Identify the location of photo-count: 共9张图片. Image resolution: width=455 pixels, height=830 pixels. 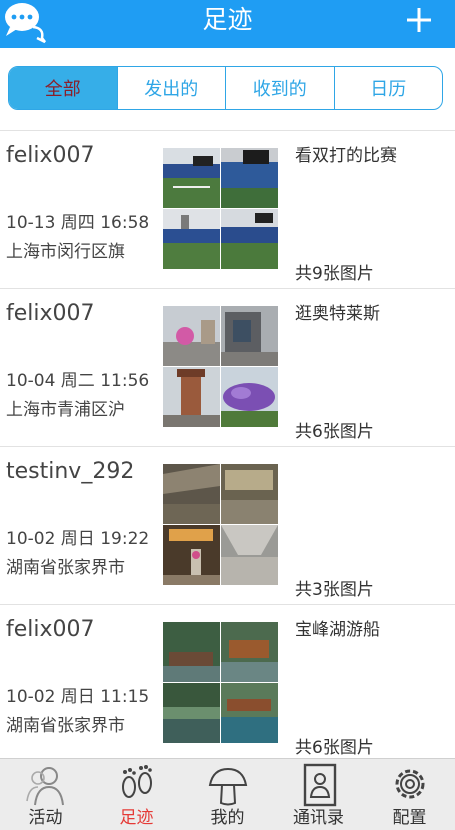
(334, 274).